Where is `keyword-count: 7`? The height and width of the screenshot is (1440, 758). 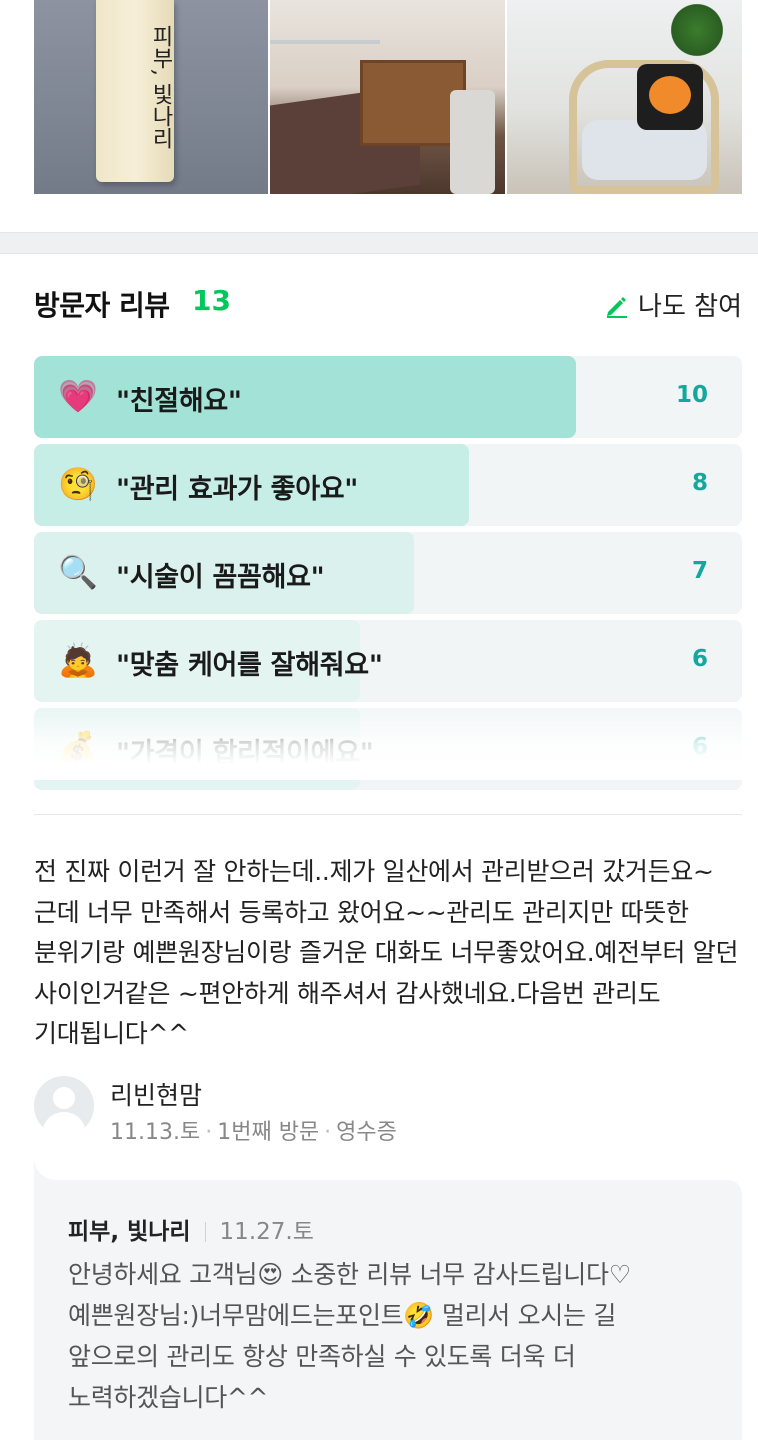 keyword-count: 7 is located at coordinates (699, 571).